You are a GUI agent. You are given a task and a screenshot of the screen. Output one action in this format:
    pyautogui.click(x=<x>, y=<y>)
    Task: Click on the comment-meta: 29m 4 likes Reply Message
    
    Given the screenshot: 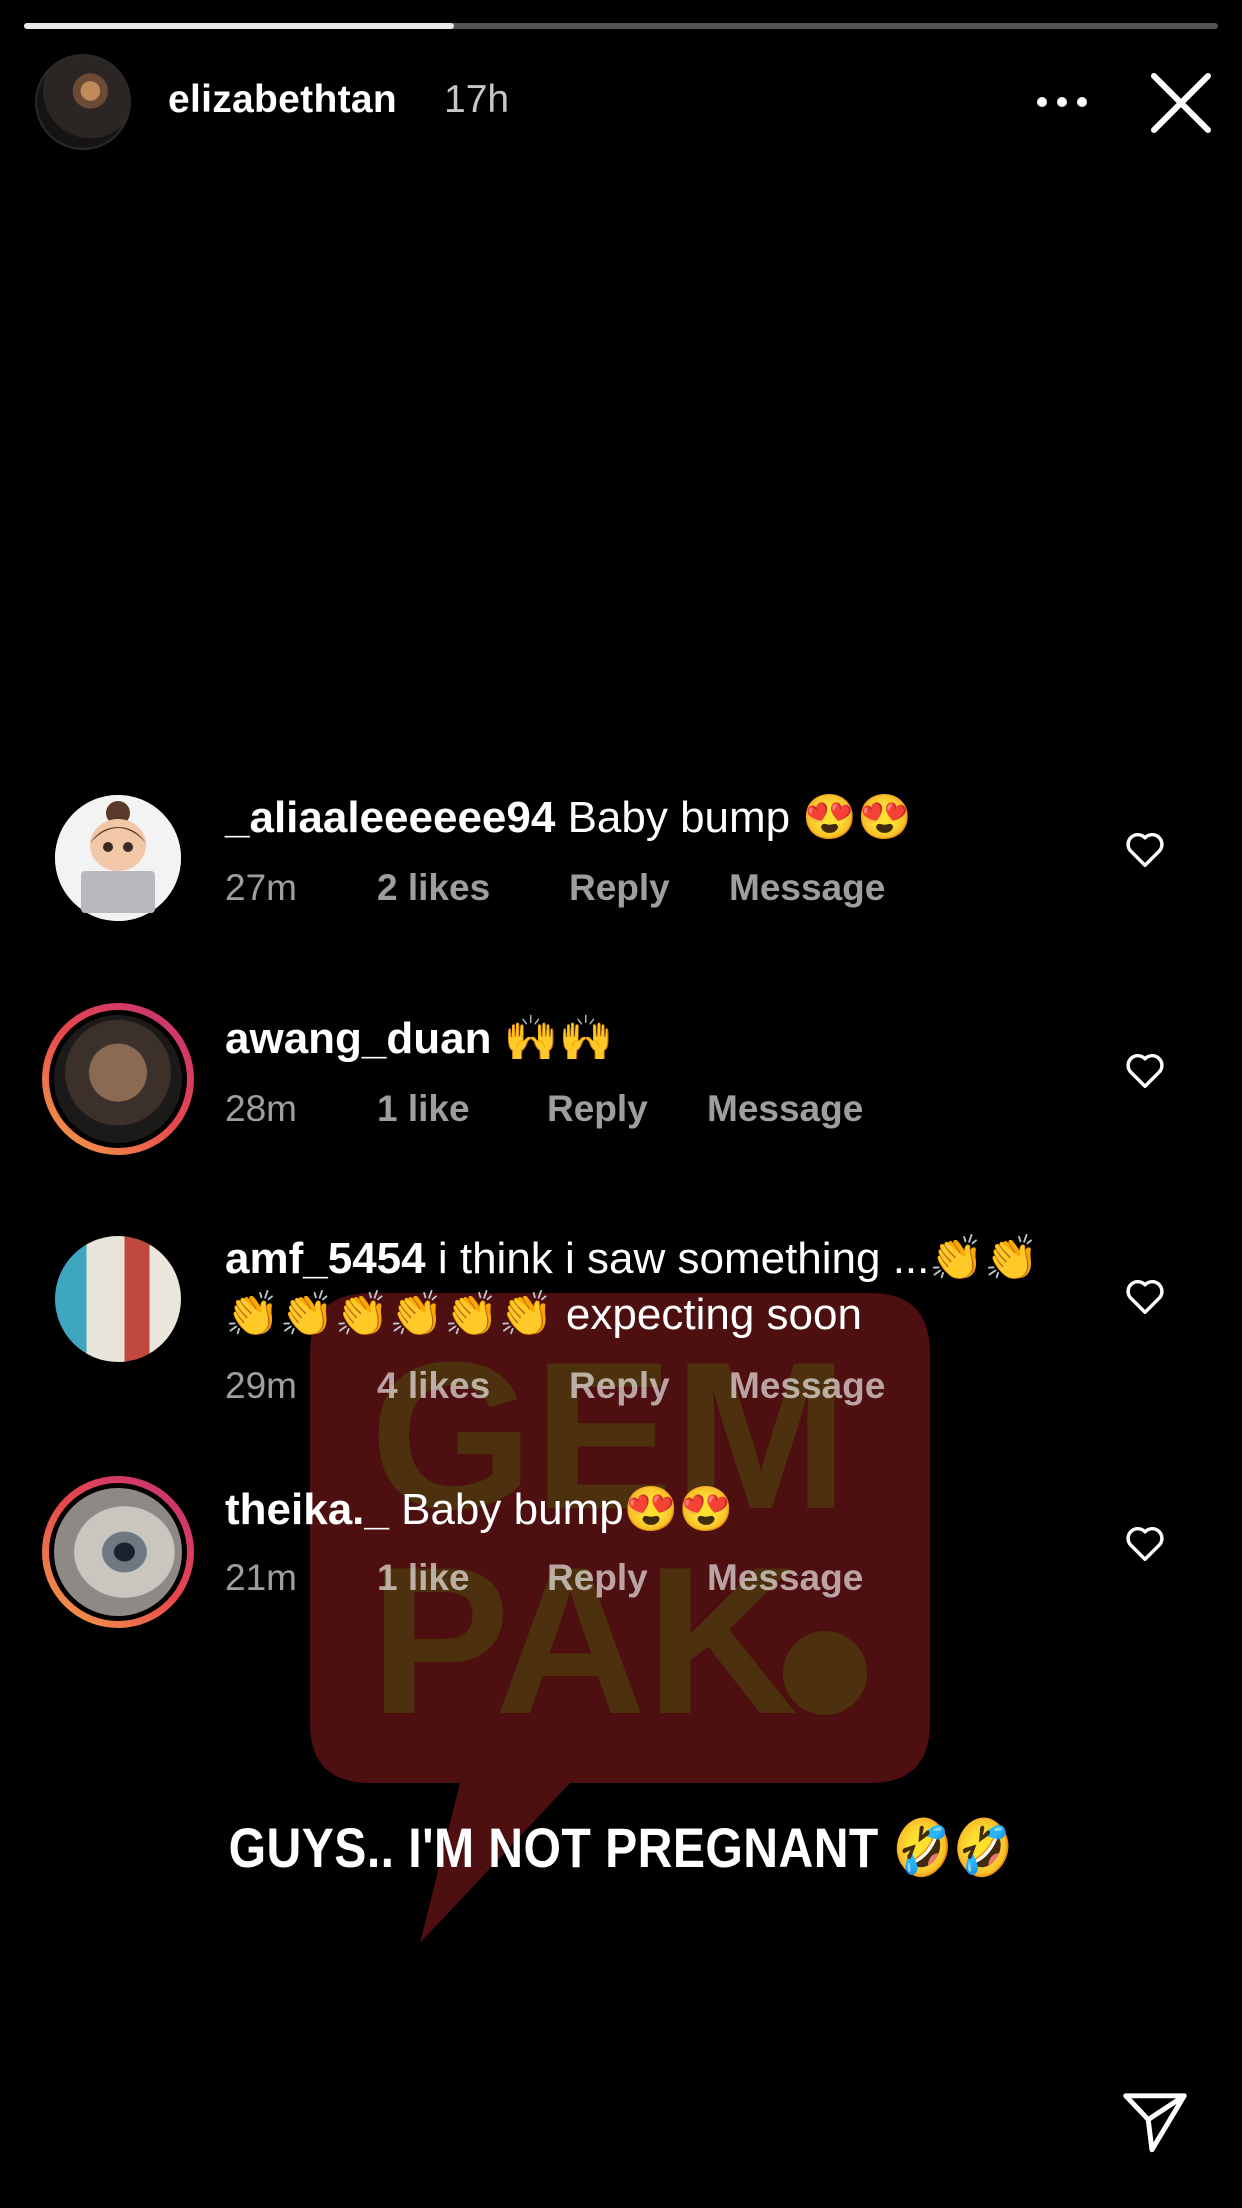 What is the action you would take?
    pyautogui.click(x=555, y=1386)
    